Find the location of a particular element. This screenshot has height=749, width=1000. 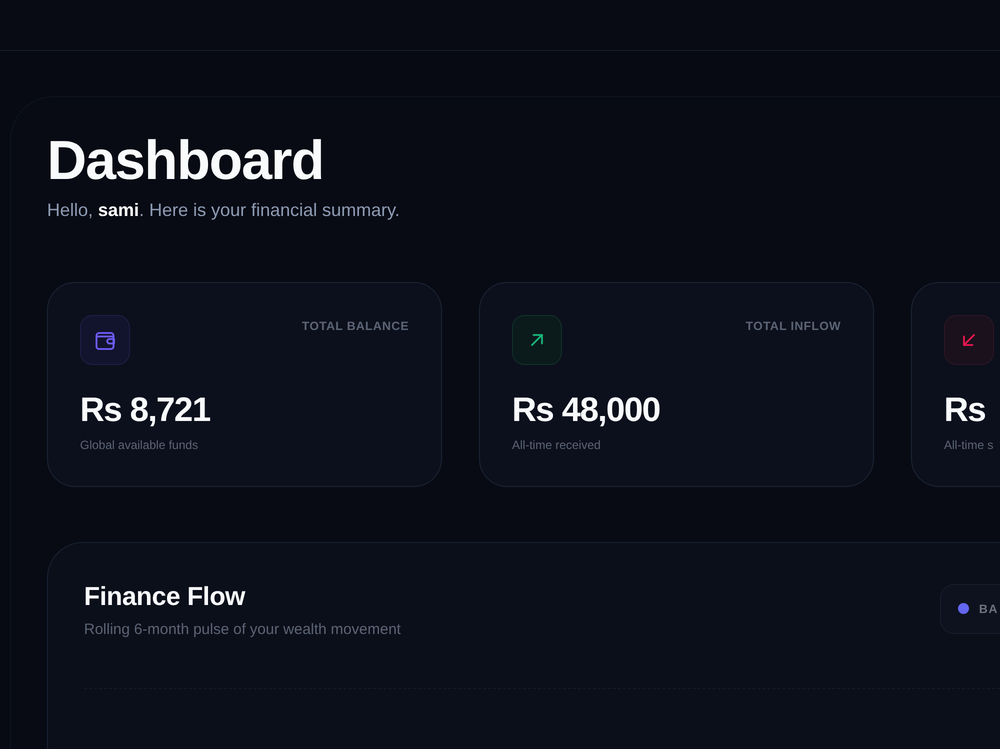

page-title: Dashboard is located at coordinates (185, 160).